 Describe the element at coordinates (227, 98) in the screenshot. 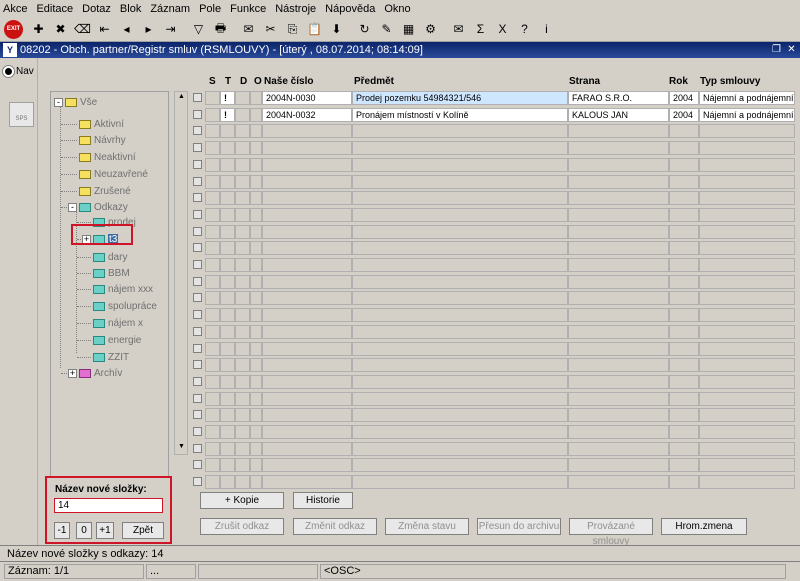

I see `cell-t: !` at that location.